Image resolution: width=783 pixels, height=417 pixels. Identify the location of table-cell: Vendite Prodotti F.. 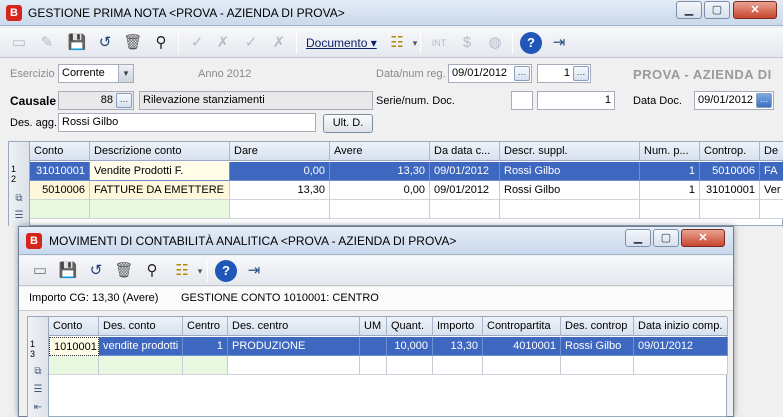
(160, 171).